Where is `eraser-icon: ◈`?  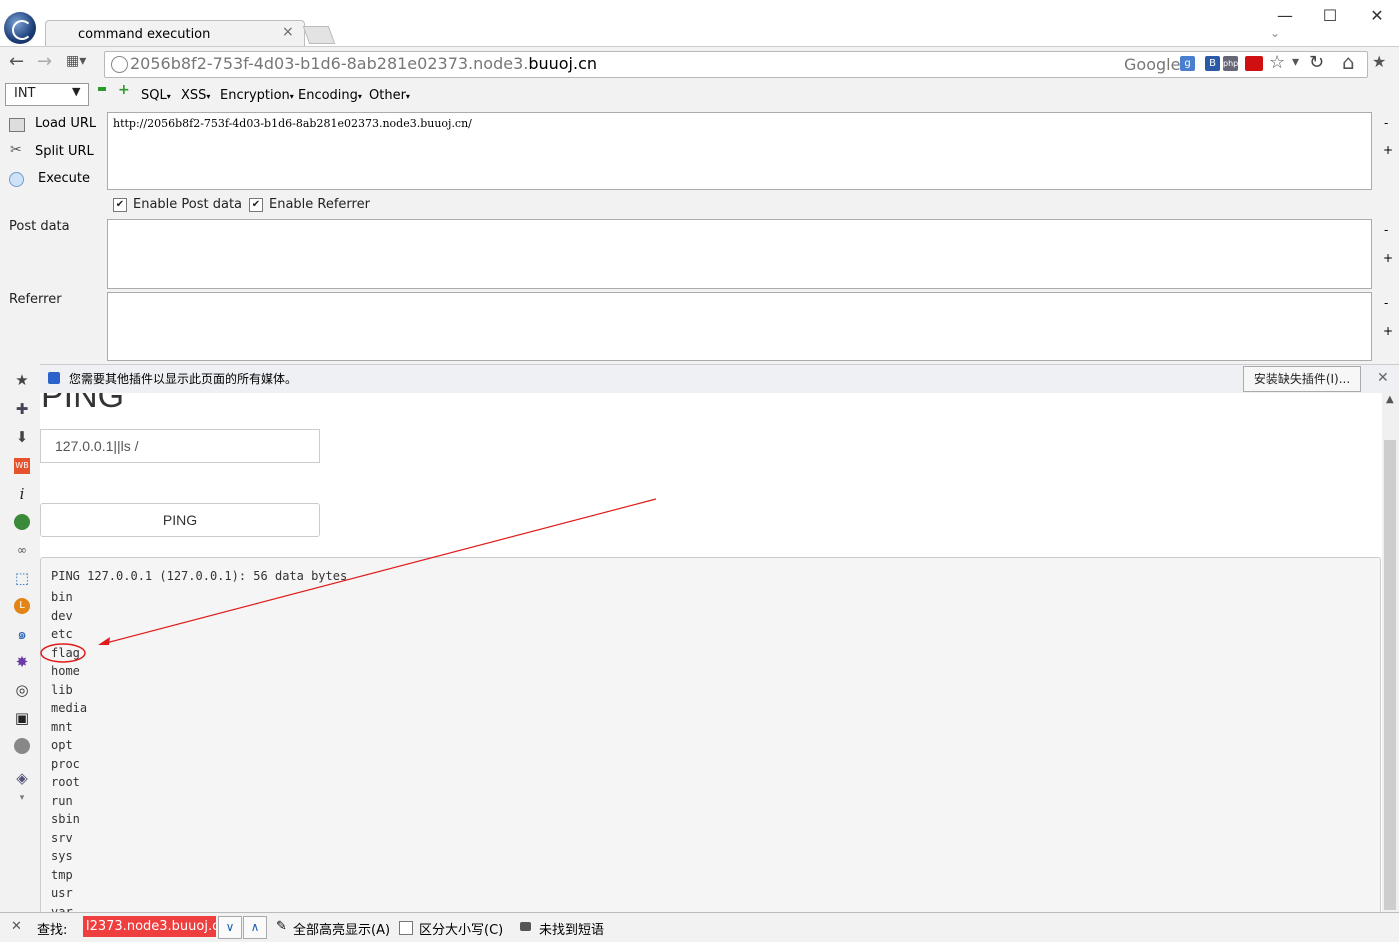
eraser-icon: ◈ is located at coordinates (22, 778).